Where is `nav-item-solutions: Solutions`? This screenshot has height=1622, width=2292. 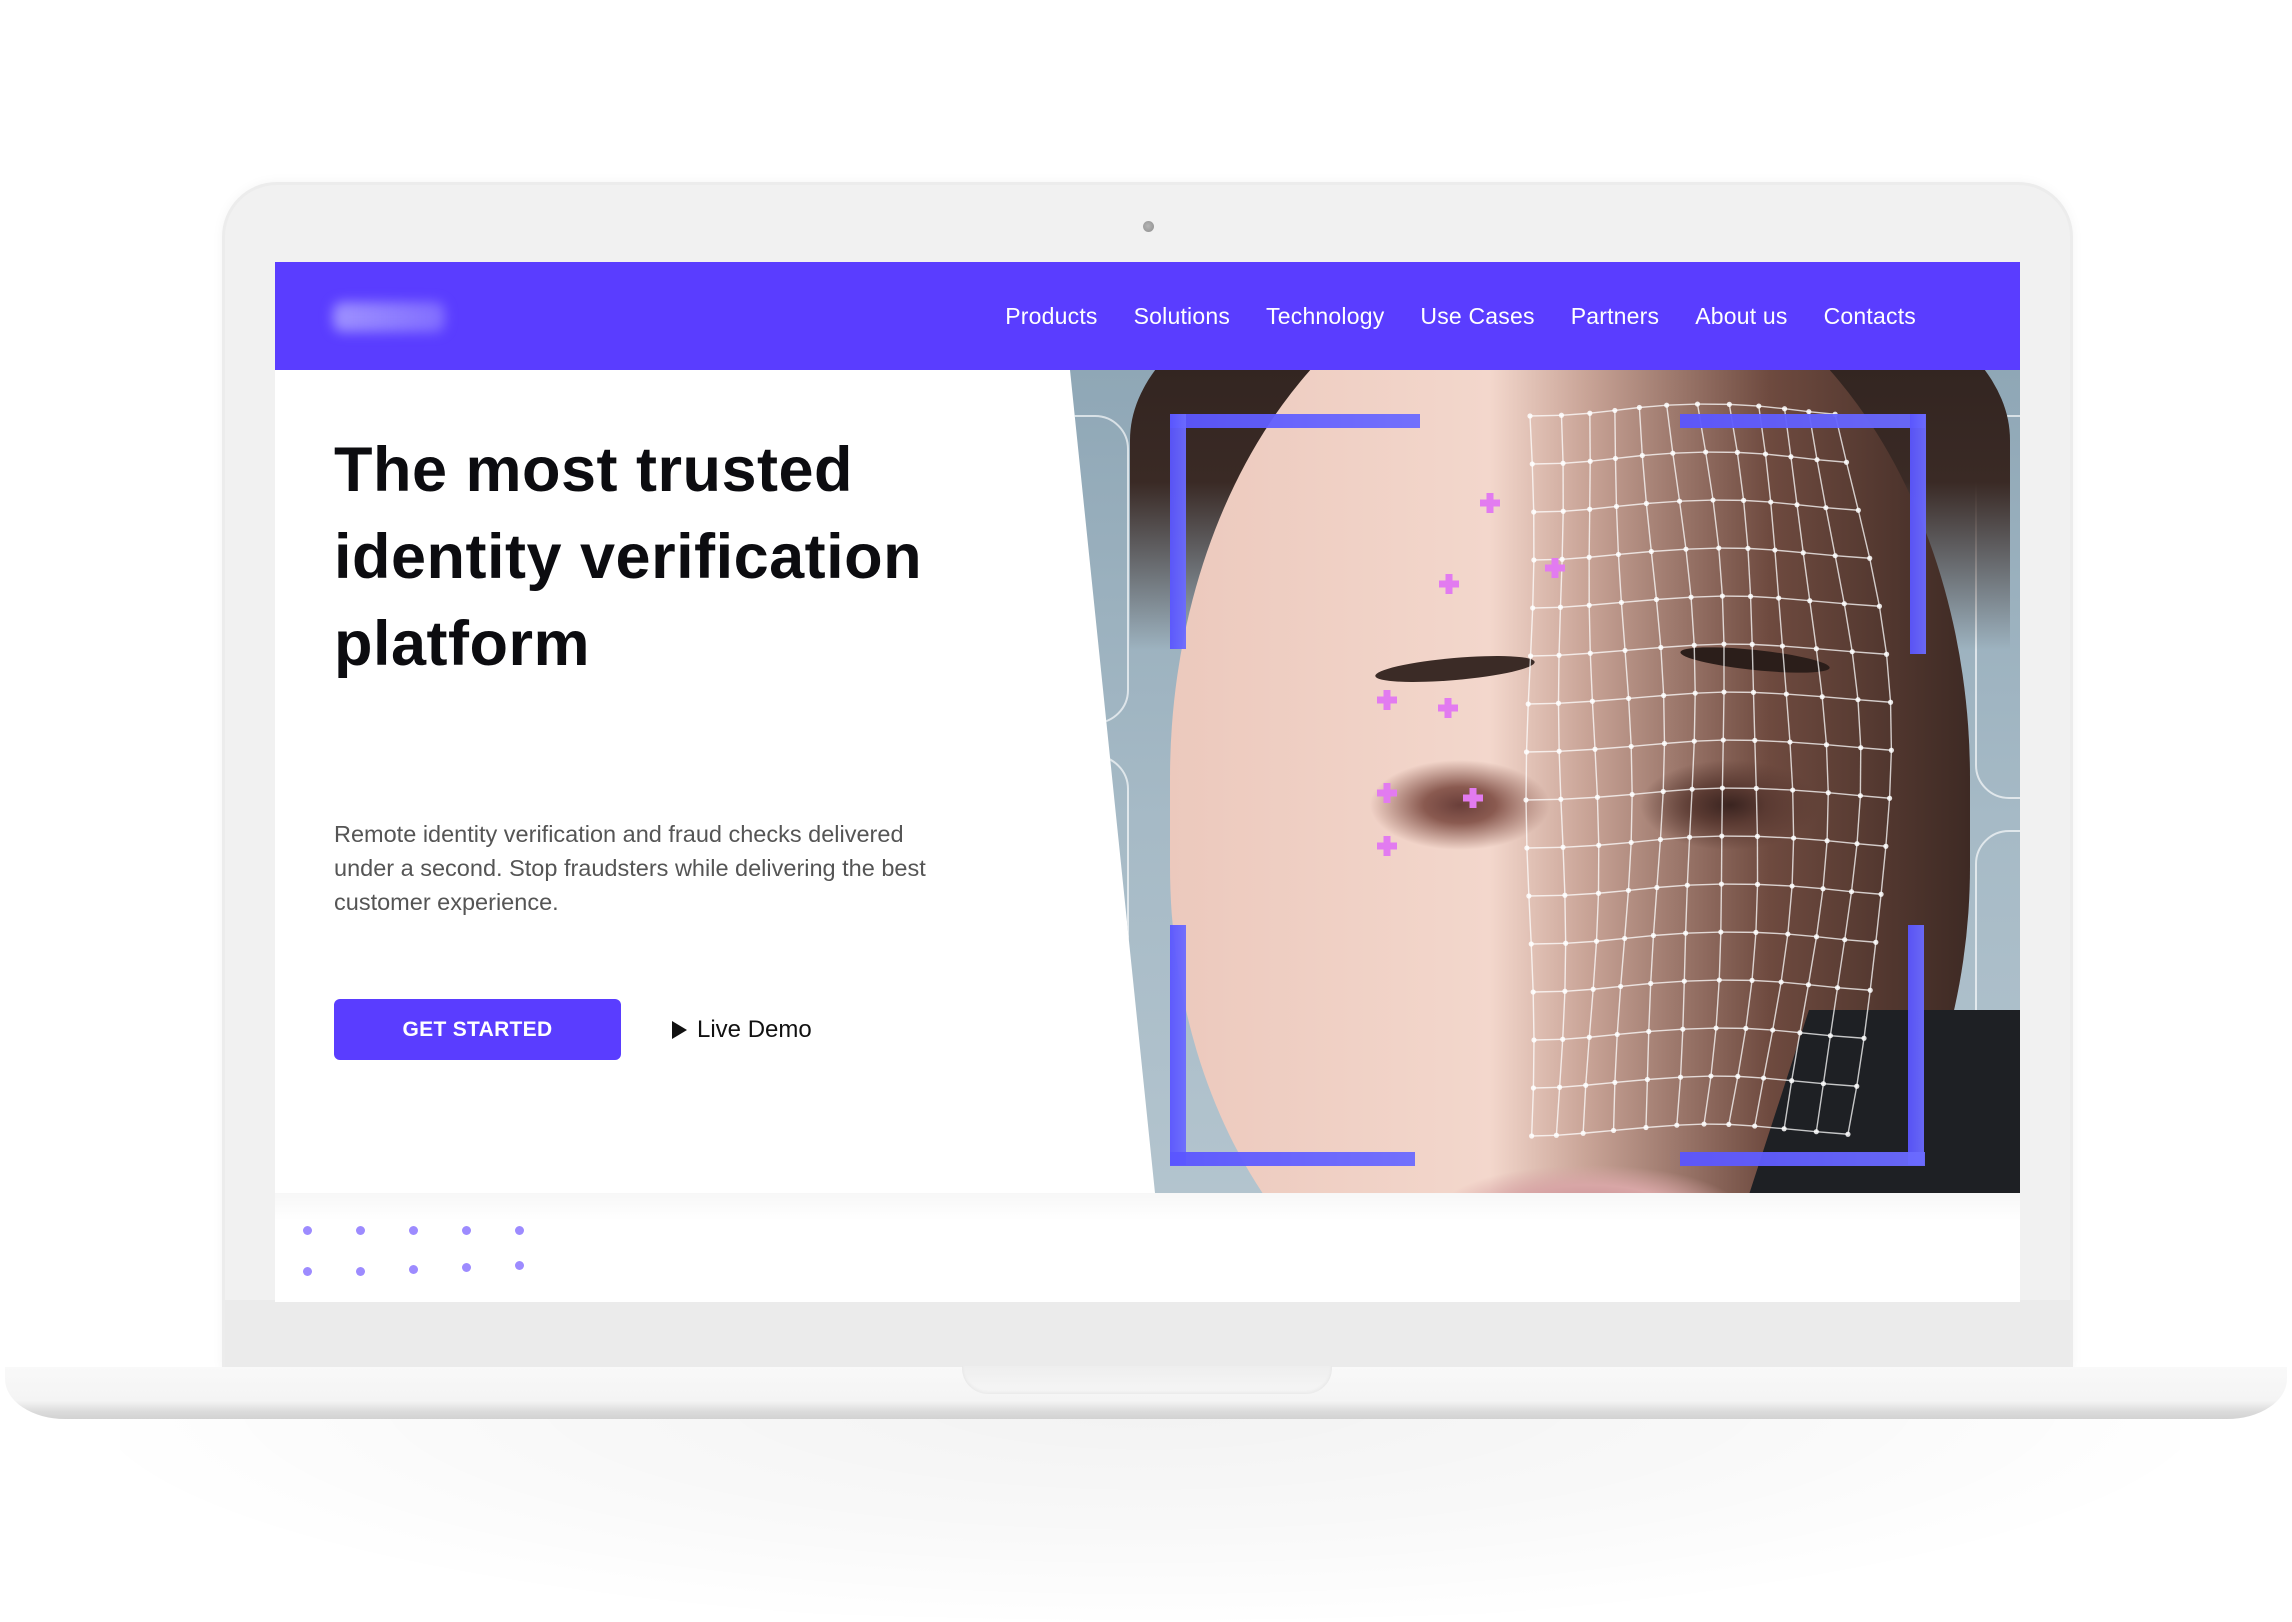 nav-item-solutions: Solutions is located at coordinates (1182, 316).